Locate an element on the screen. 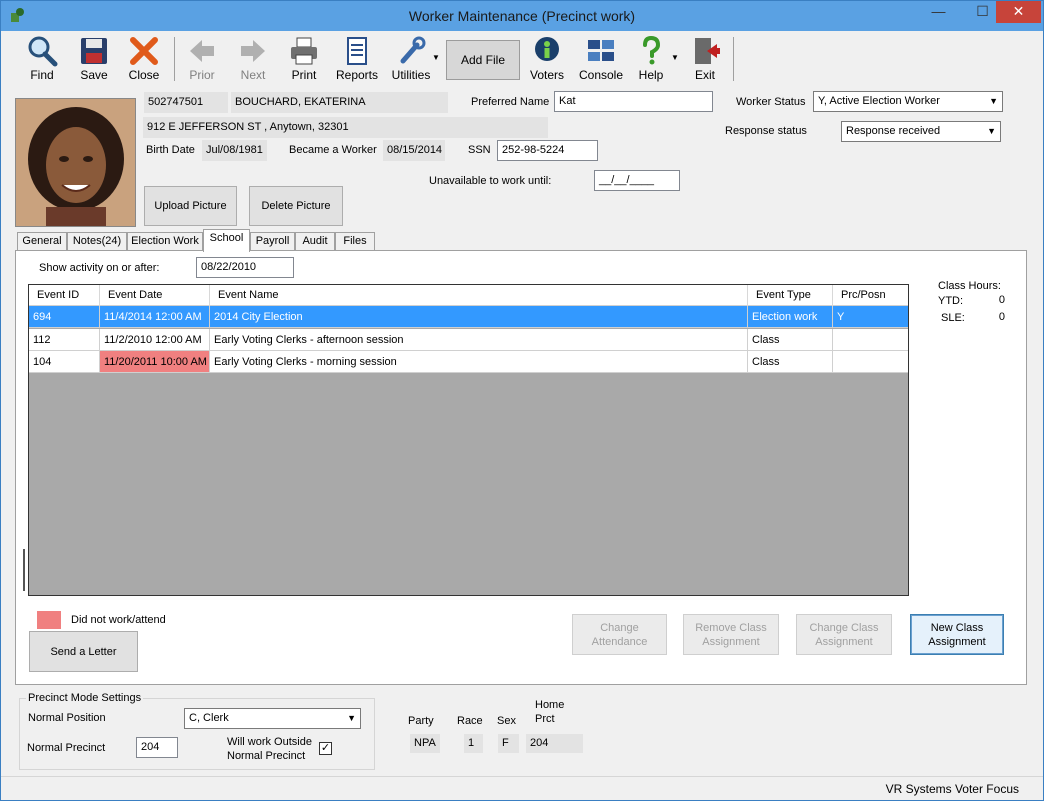 This screenshot has width=1044, height=801. worker-photo is located at coordinates (75, 162).